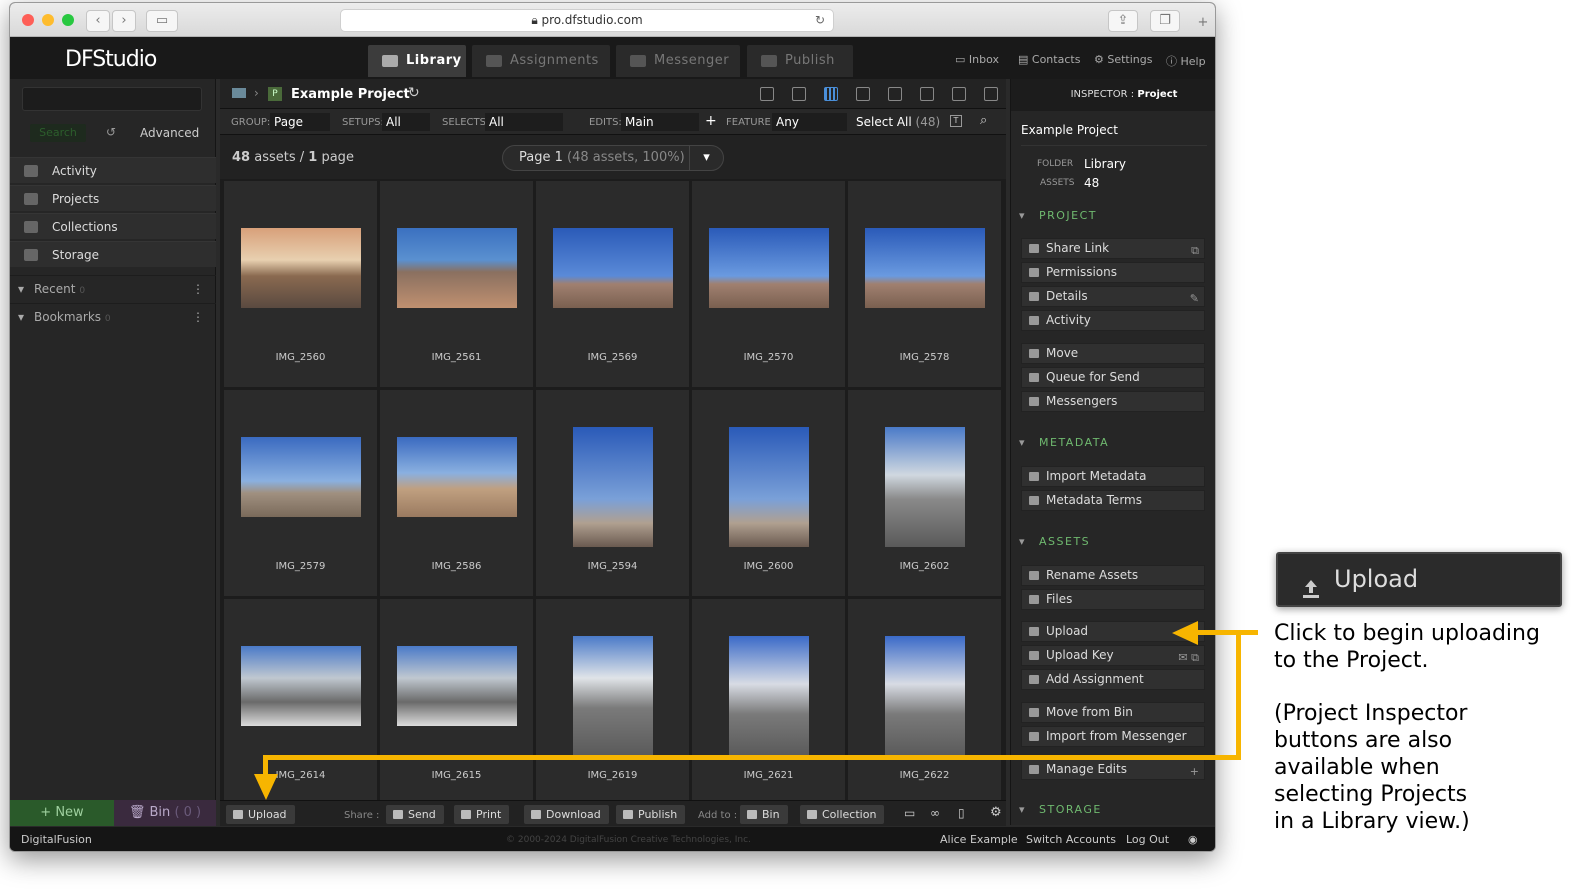 Image resolution: width=1580 pixels, height=896 pixels. Describe the element at coordinates (524, 122) in the screenshot. I see `selects-select: All` at that location.